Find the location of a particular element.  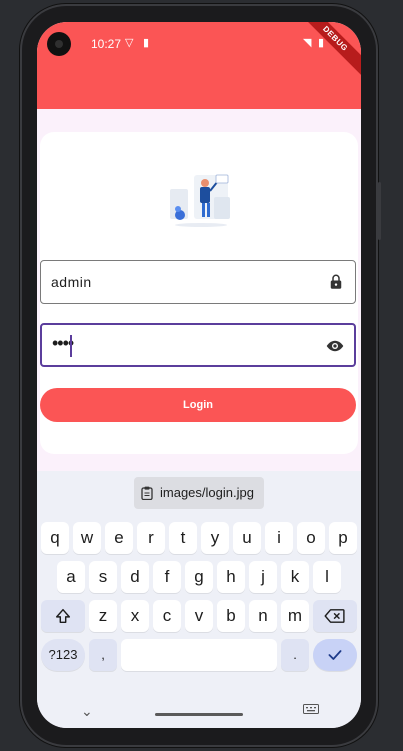

period-key: . is located at coordinates (295, 655).